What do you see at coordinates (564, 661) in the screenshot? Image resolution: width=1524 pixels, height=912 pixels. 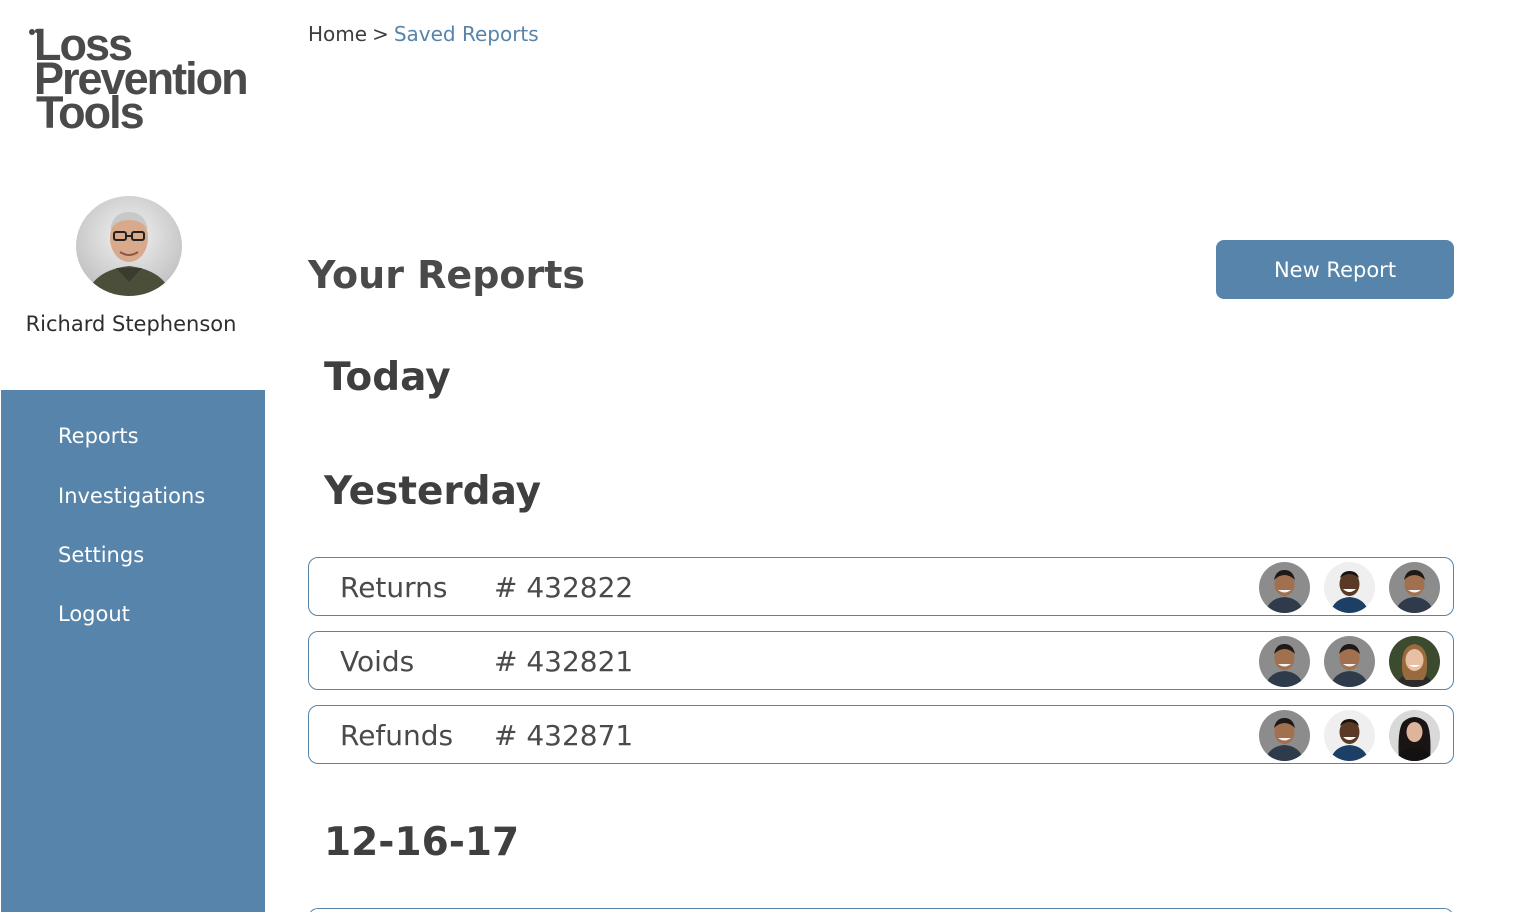 I see `report-number: # 432821` at bounding box center [564, 661].